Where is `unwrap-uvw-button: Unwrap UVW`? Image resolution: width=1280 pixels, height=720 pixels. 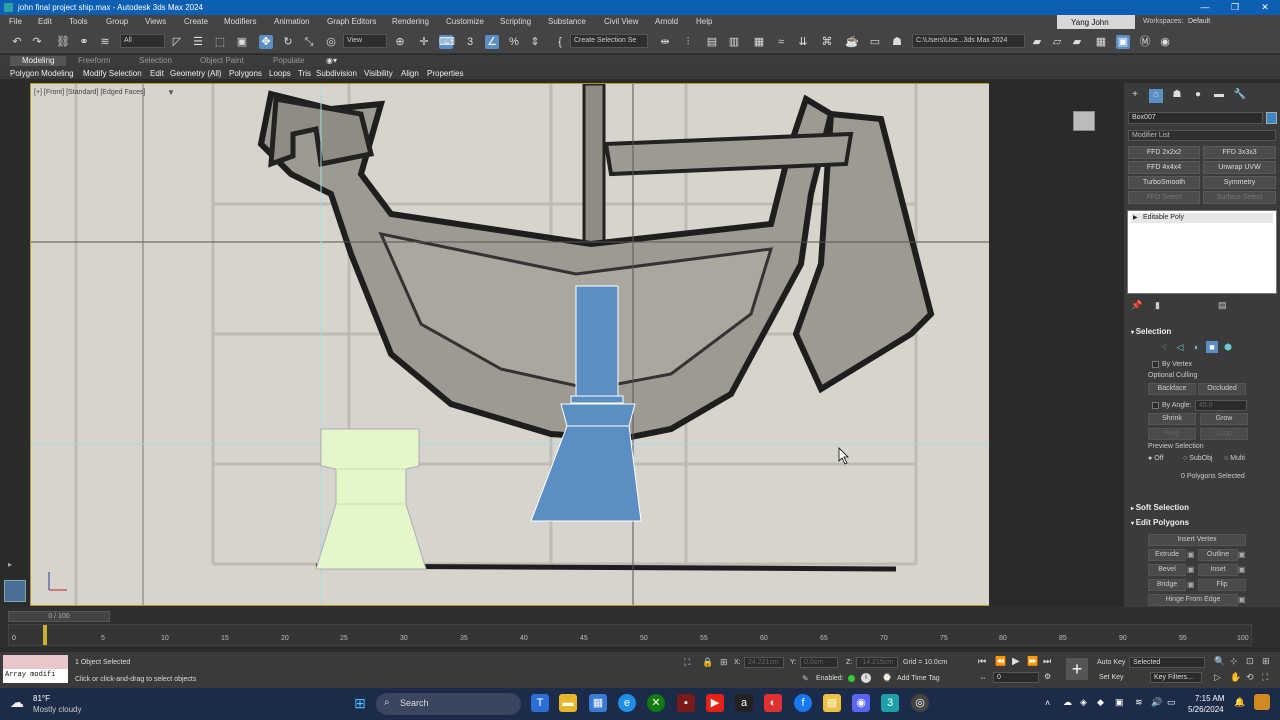 unwrap-uvw-button: Unwrap UVW is located at coordinates (1239, 167).